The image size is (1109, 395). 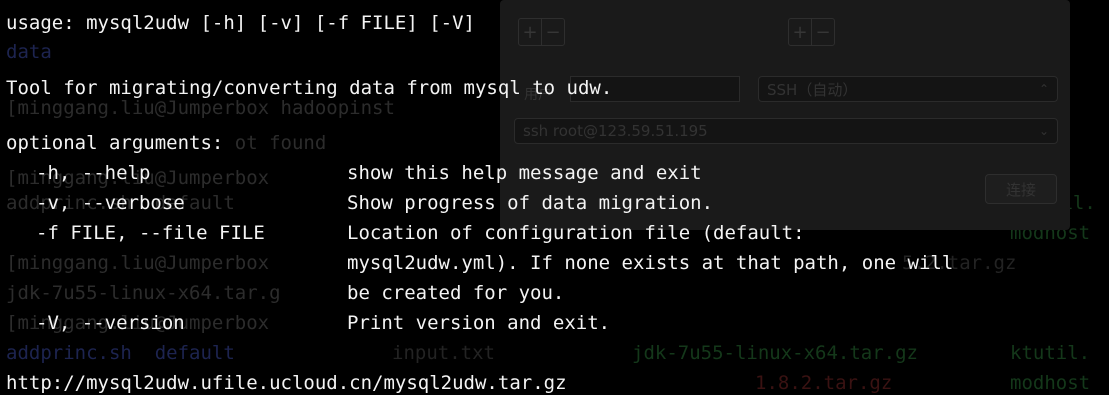 What do you see at coordinates (479, 323) in the screenshot?
I see `option-description: Print version and exit.` at bounding box center [479, 323].